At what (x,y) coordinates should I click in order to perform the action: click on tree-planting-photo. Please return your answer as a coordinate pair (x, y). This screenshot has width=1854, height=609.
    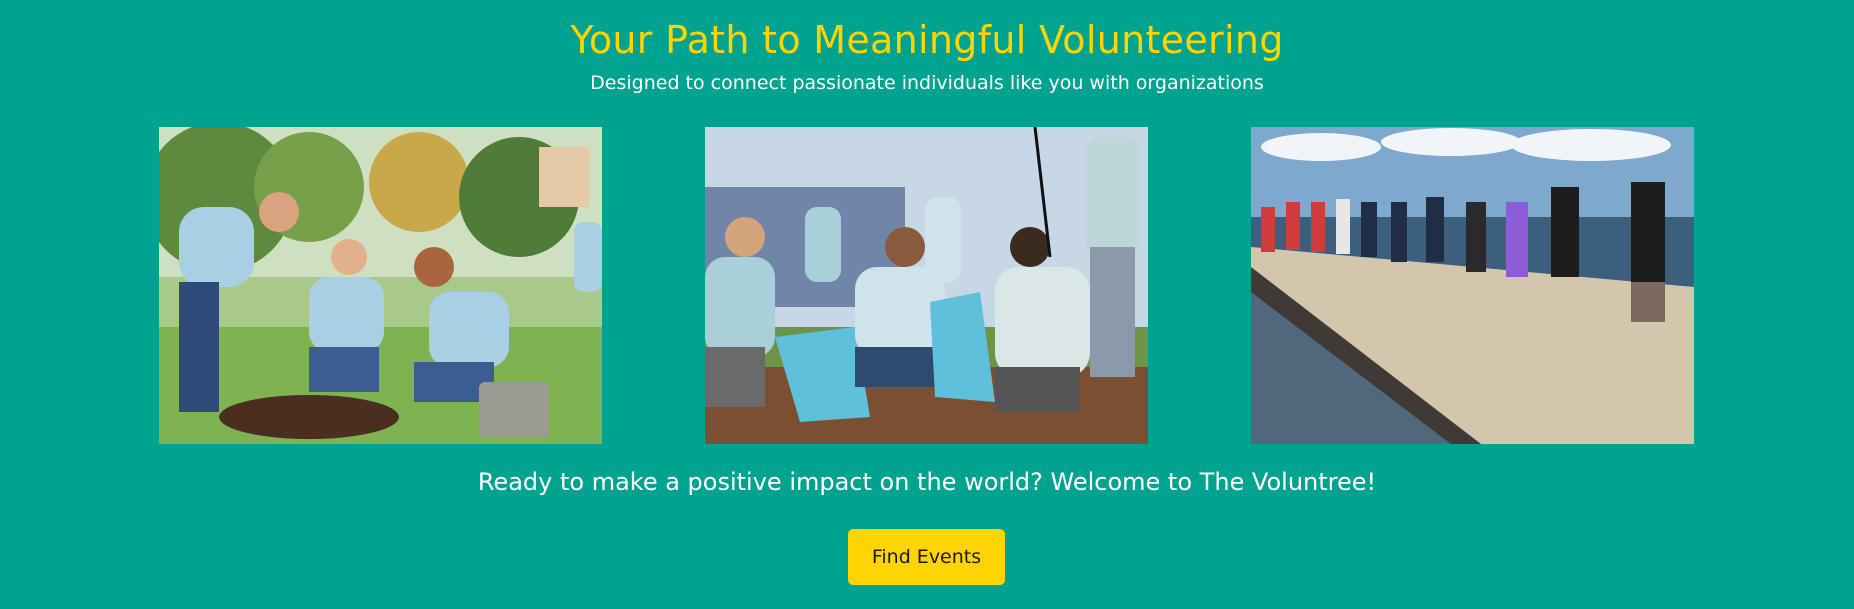
    Looking at the image, I should click on (380, 285).